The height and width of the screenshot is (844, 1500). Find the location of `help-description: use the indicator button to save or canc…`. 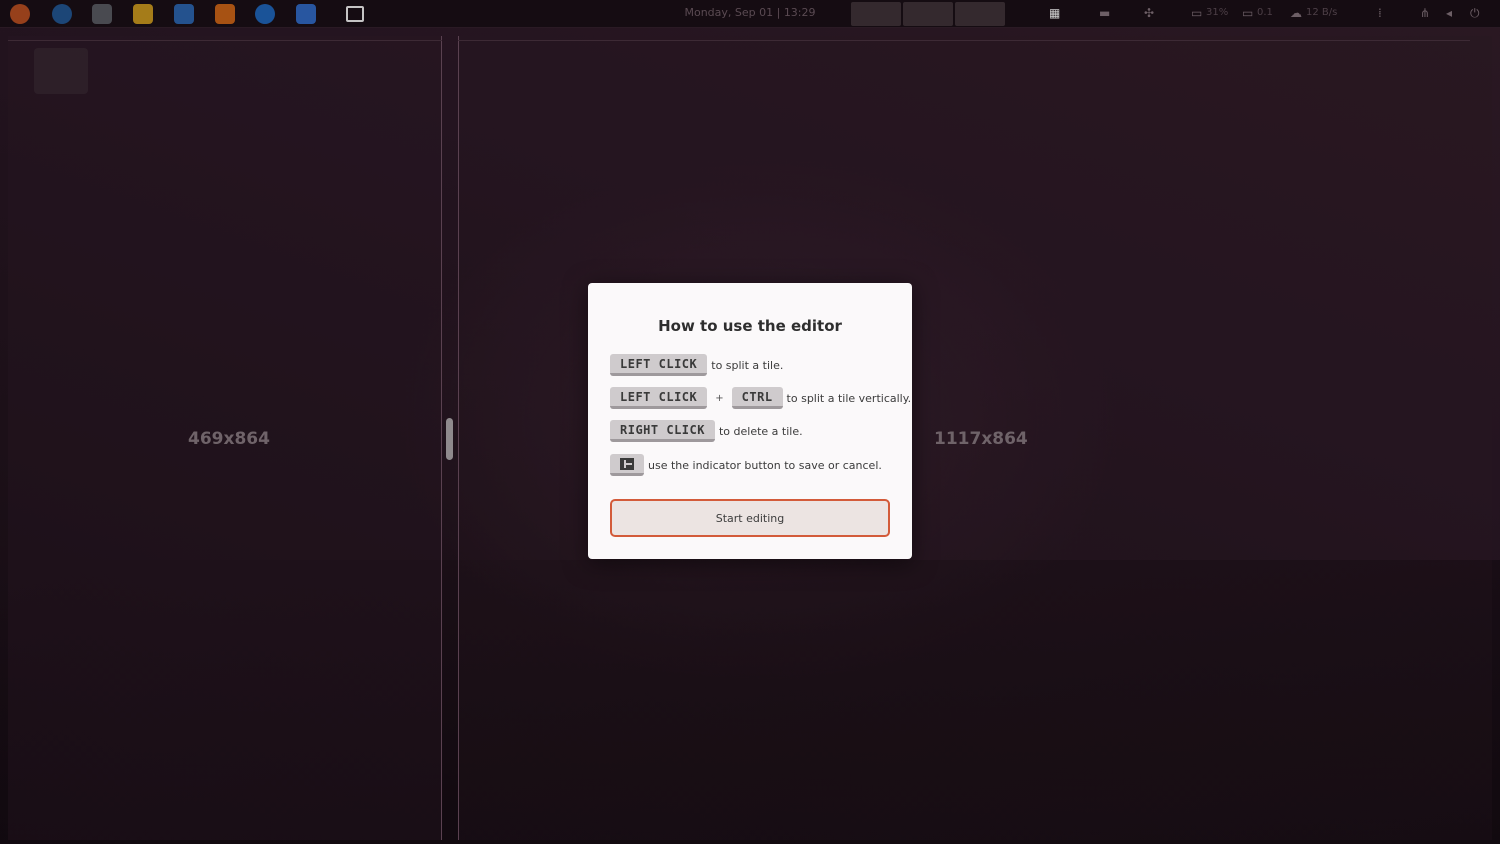

help-description: use the indicator button to save or canc… is located at coordinates (765, 465).